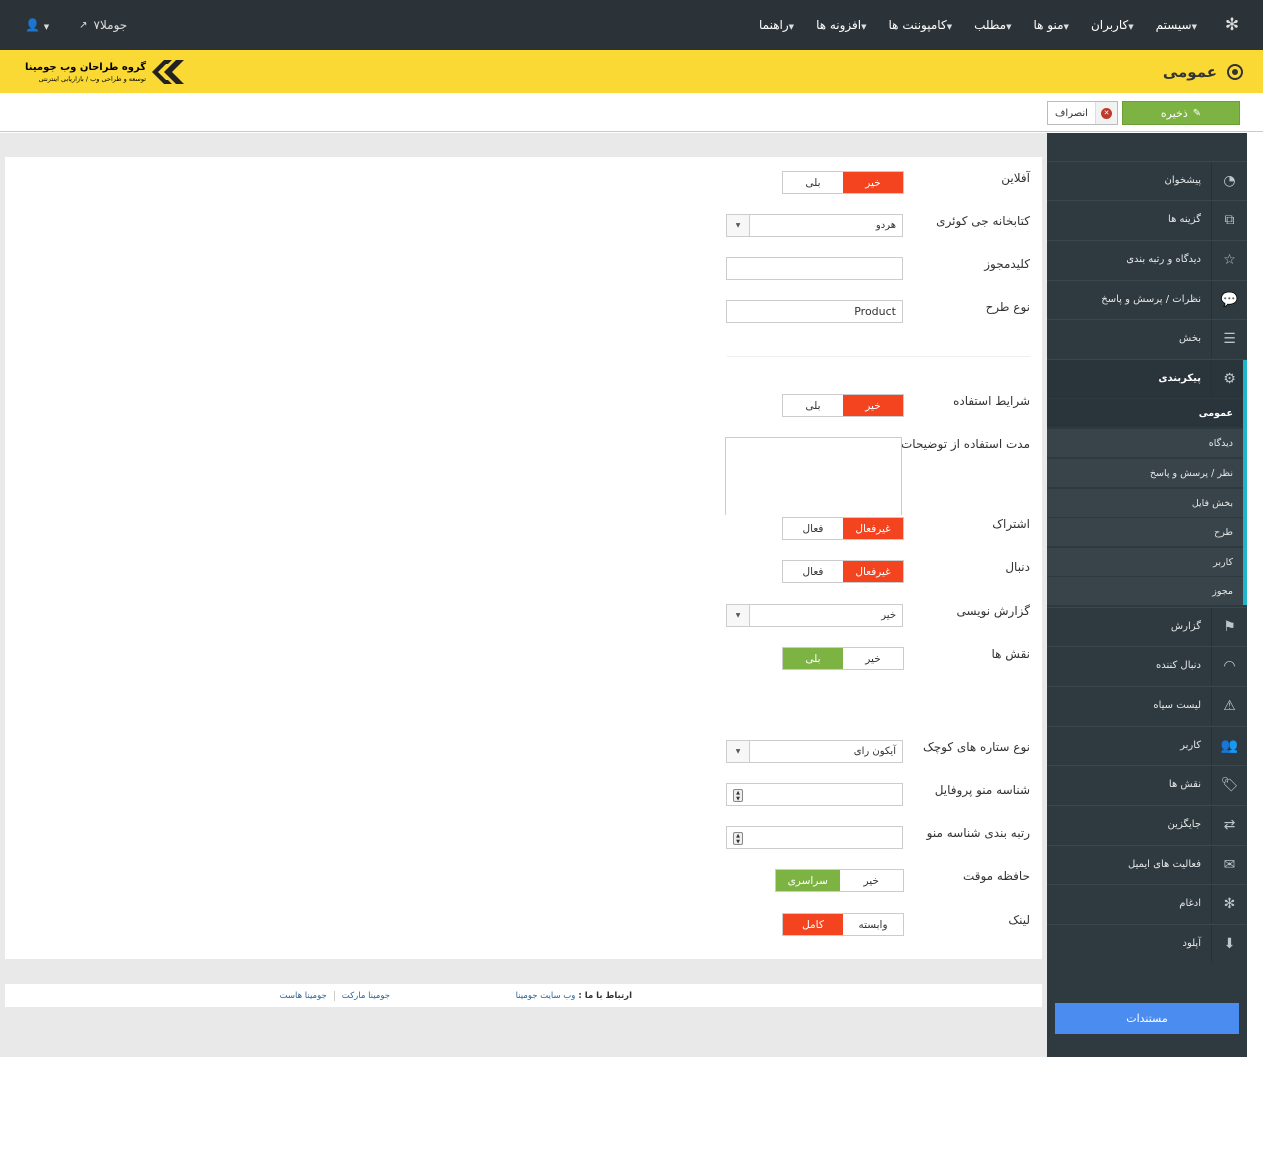  I want to click on row-menu-id-ranking: رتبه بندی شناسه منو ▲ ▼, so click(523, 838).